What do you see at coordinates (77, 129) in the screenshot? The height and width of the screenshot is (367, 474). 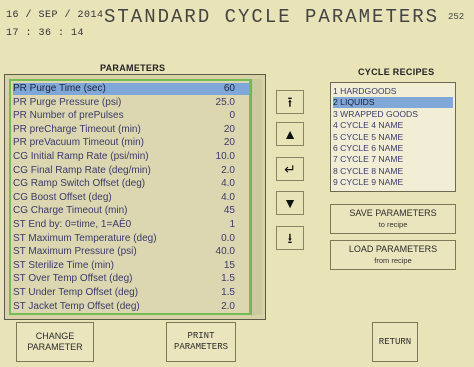 I see `parameter-label: PR preCharge Timeout (min)` at bounding box center [77, 129].